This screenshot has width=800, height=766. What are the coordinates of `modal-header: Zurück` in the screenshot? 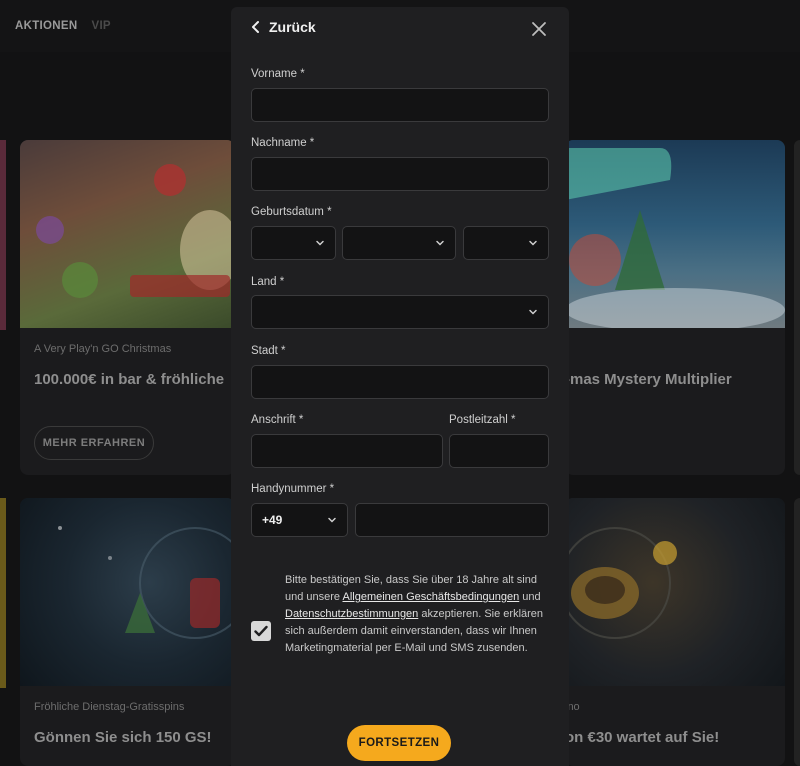 It's located at (400, 29).